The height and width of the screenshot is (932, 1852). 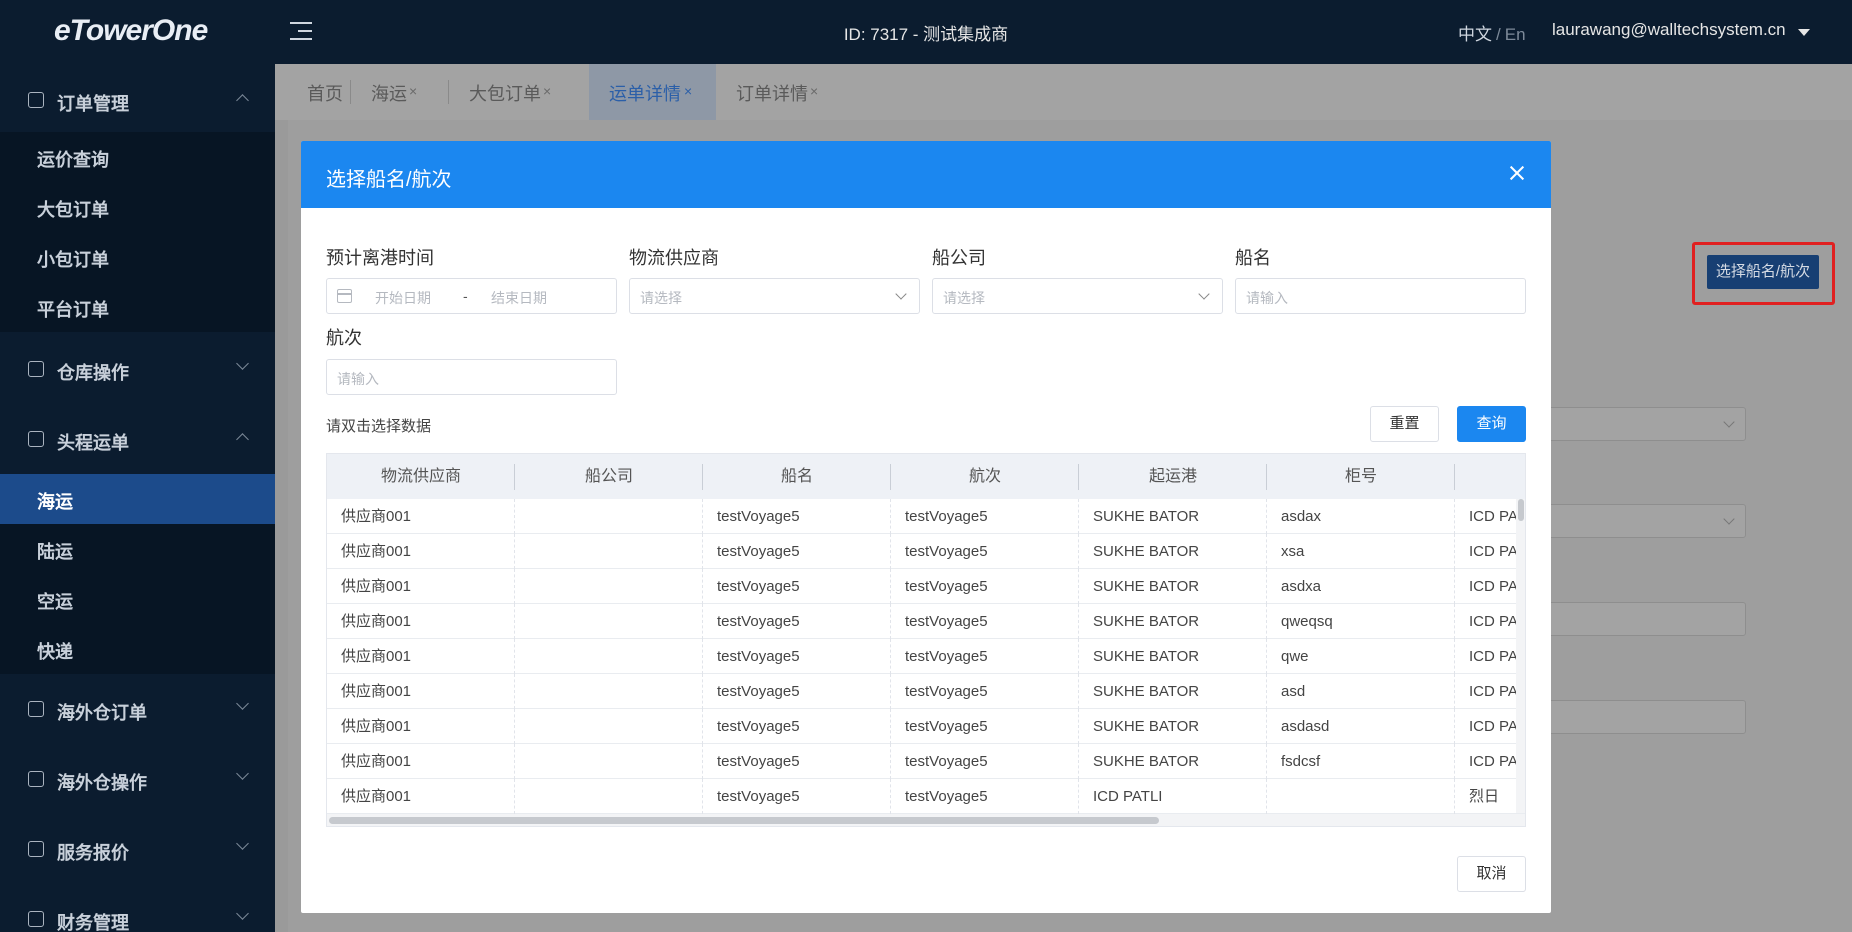 What do you see at coordinates (137, 101) in the screenshot?
I see `sidebar-group-order: 订单管理` at bounding box center [137, 101].